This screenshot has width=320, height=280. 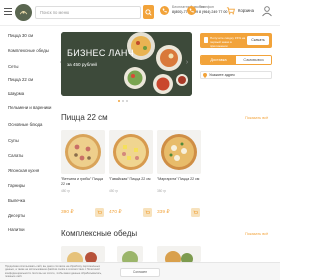 I want to click on banner-subtitle: за 450 рублей, so click(x=82, y=64).